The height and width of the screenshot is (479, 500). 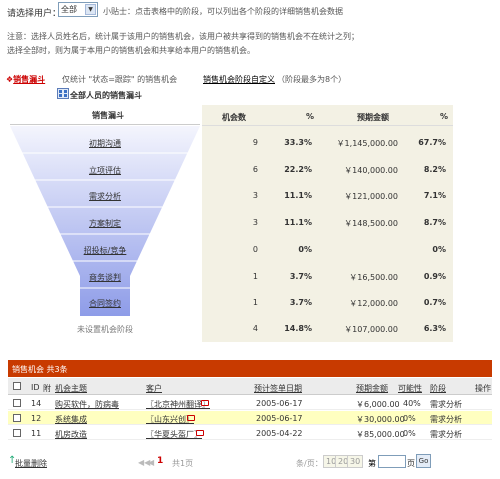 I want to click on tab-sales-funnel: ❖销售漏斗, so click(x=25, y=79).